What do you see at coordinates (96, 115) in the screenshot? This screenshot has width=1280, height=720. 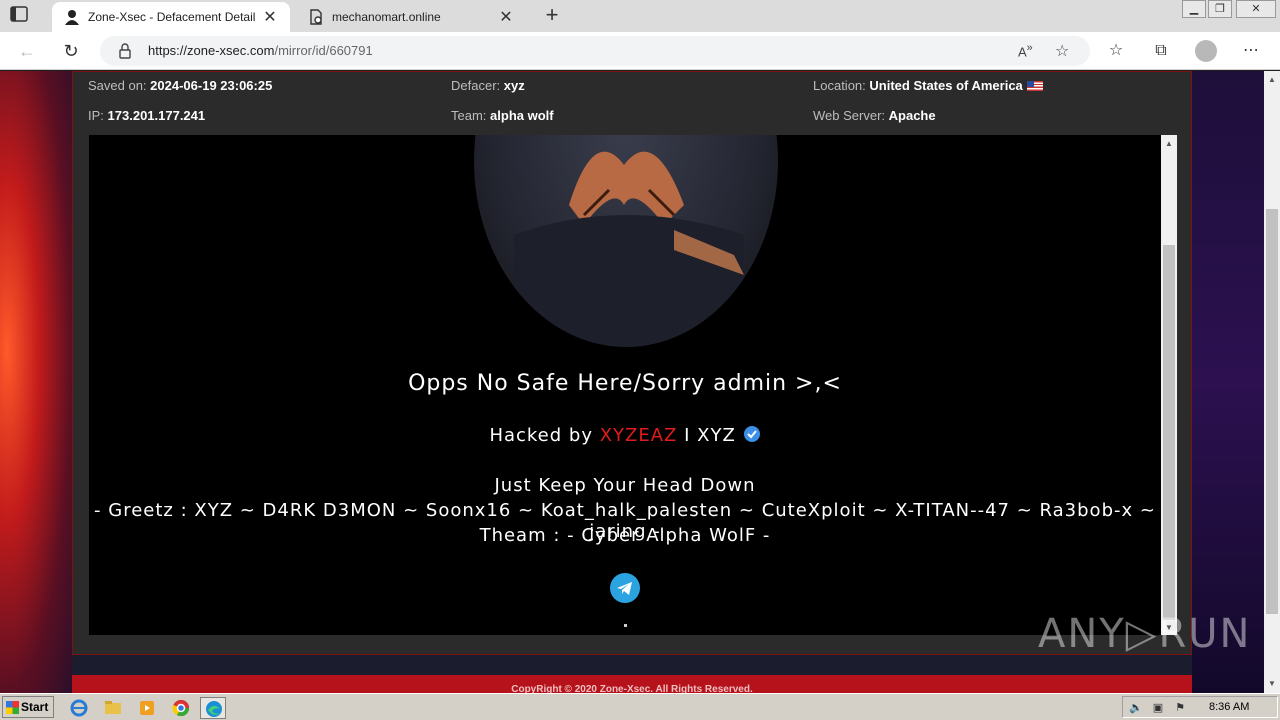 I see `ip-label: IP:` at bounding box center [96, 115].